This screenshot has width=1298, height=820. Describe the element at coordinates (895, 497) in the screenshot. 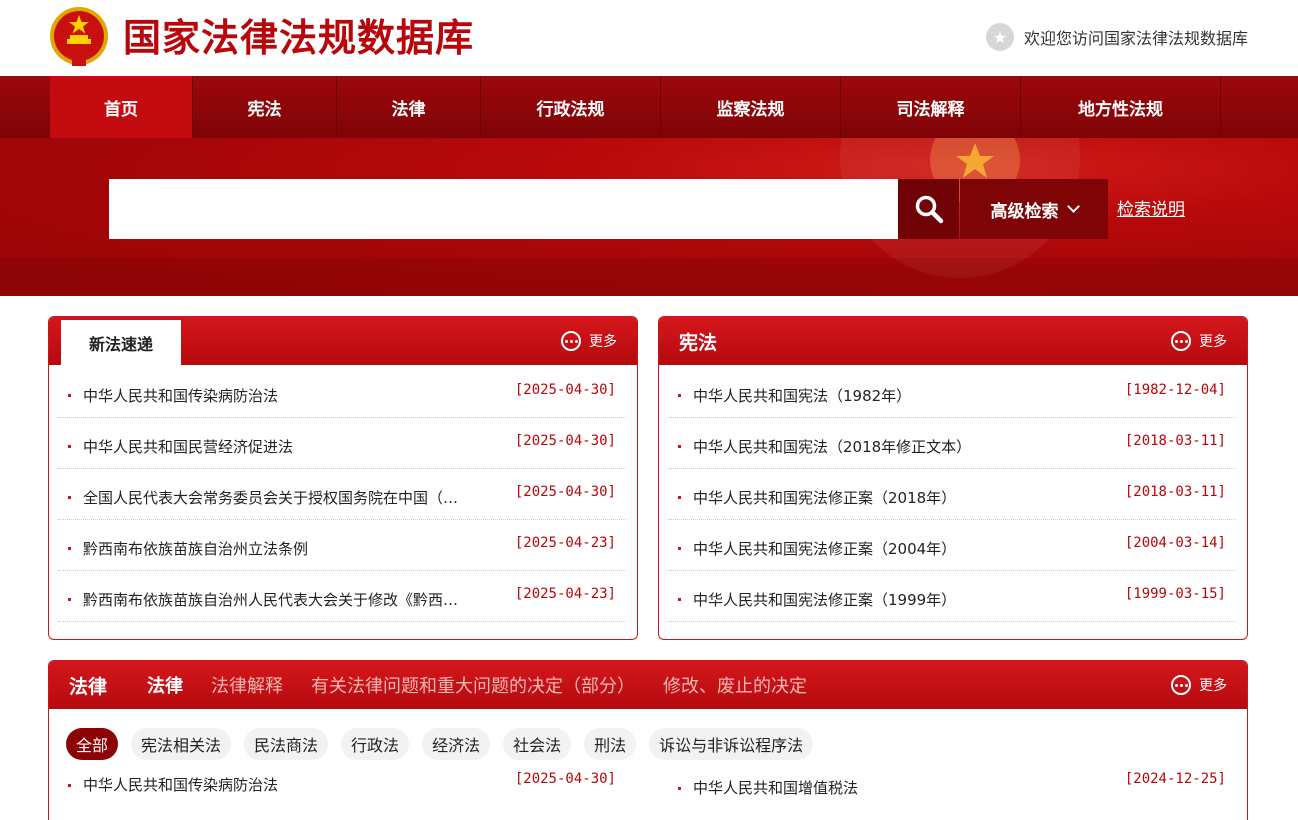

I see `item-title: 中华人民共和国宪法修正案（2018年）` at that location.